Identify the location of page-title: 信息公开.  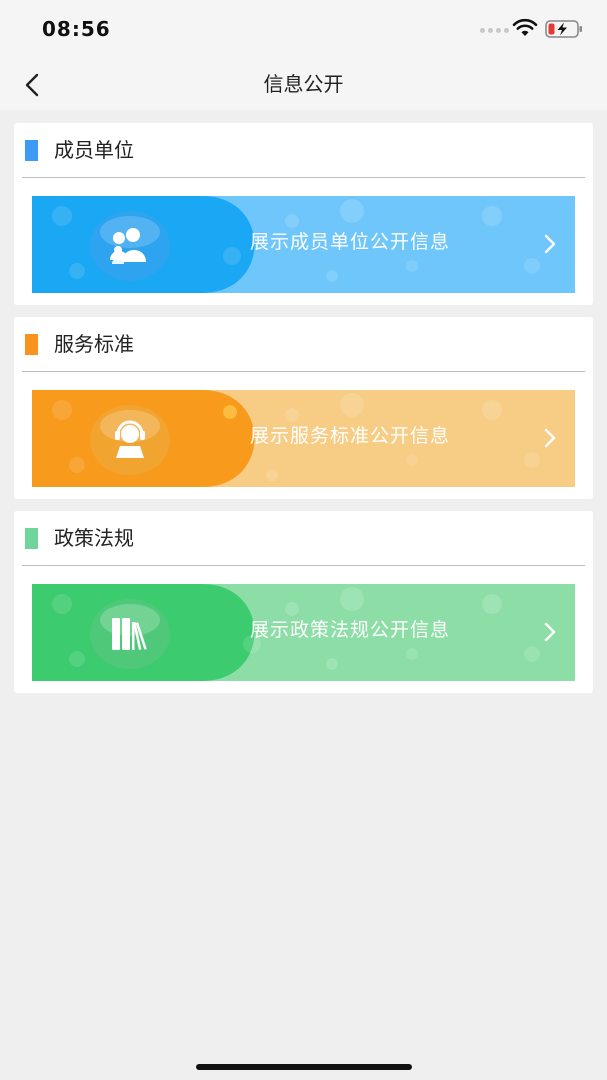
(303, 84).